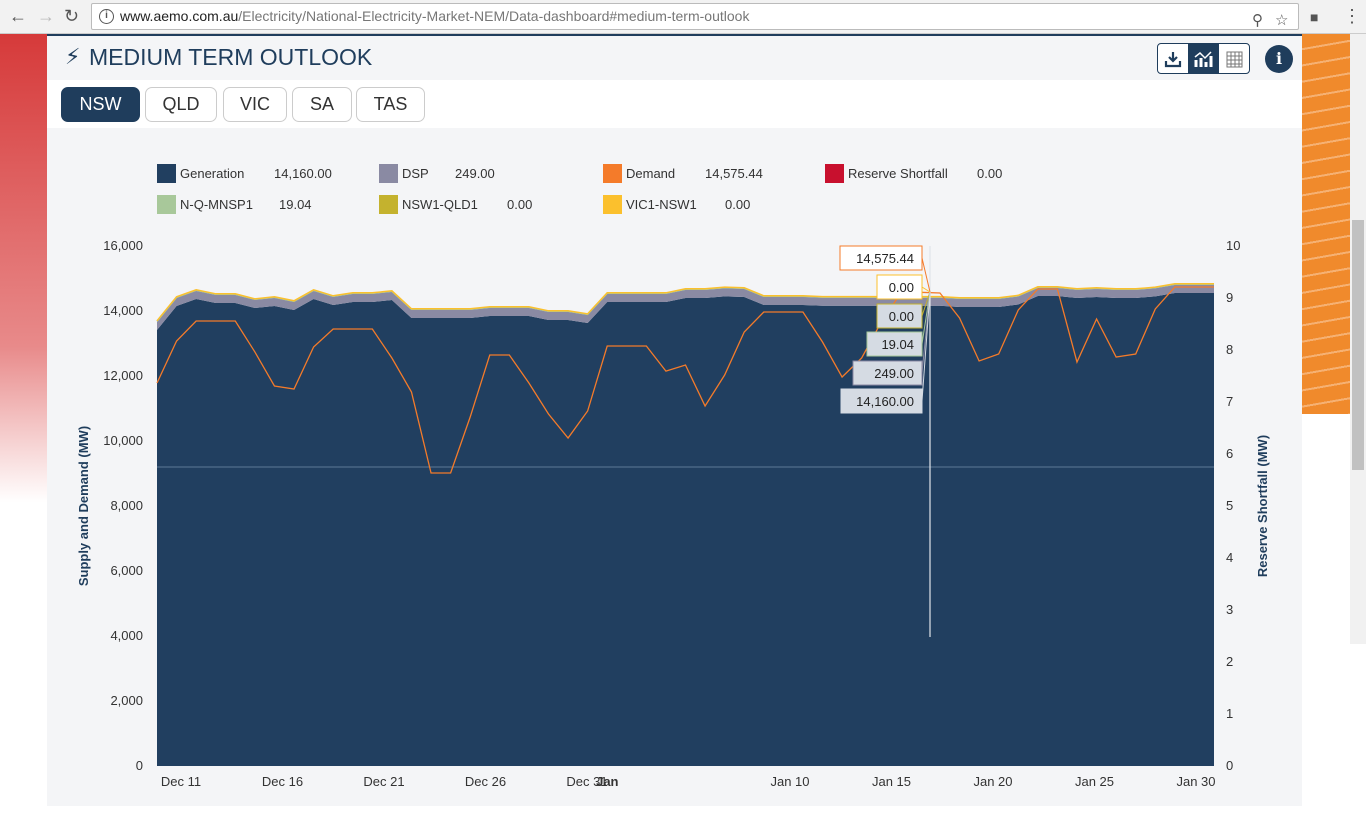 This screenshot has height=815, width=1366. I want to click on tab-vic: VIC, so click(255, 104).